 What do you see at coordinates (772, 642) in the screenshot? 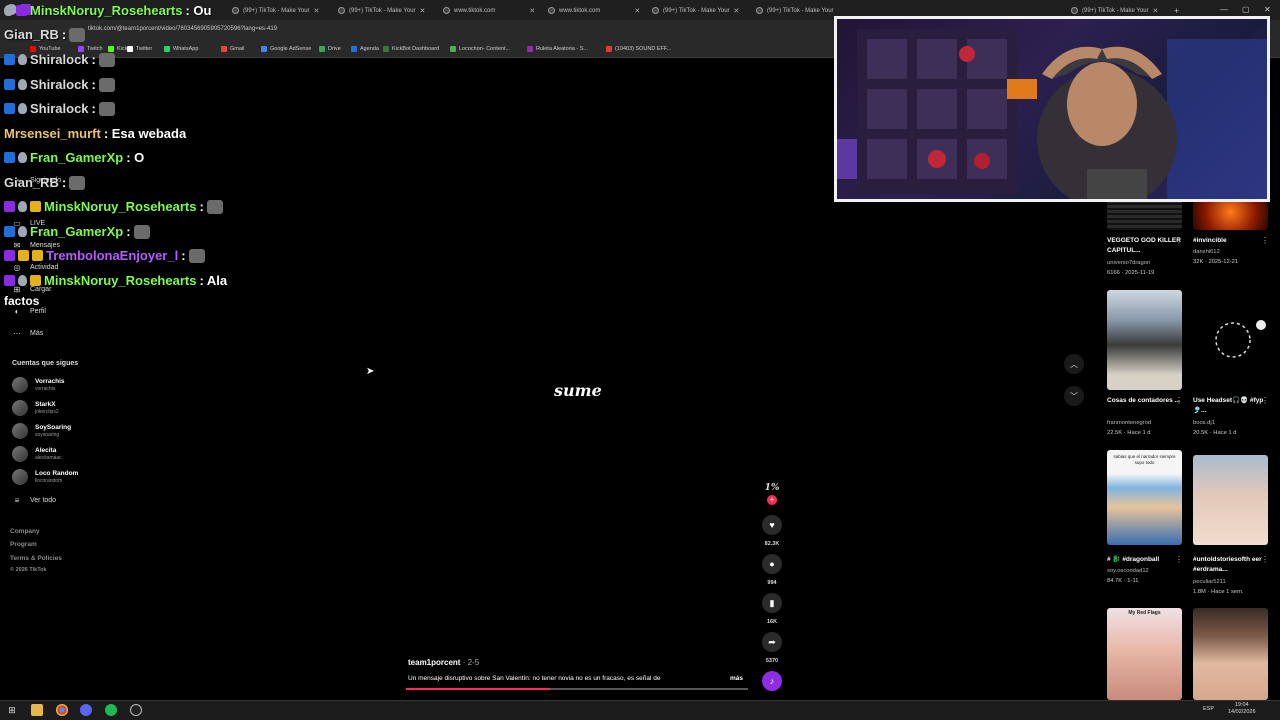
I see `share-button: ➦` at bounding box center [772, 642].